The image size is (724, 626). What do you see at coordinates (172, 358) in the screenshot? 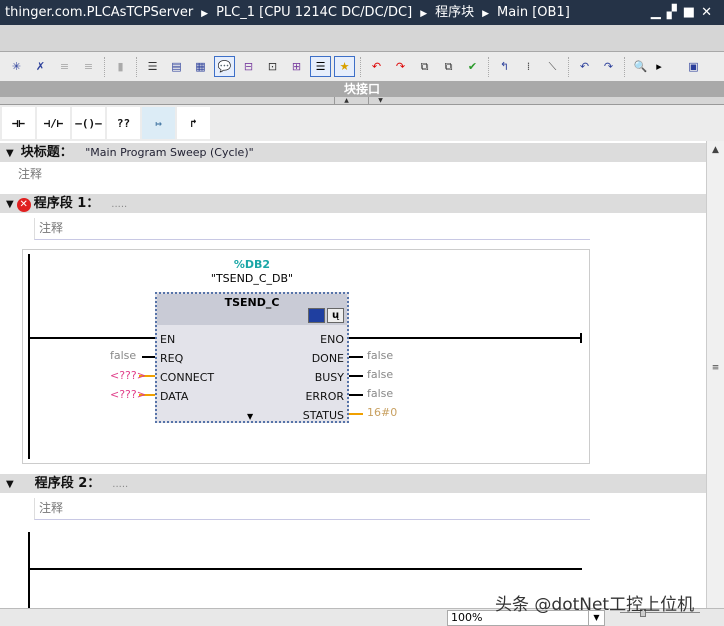
I see `pin-req: REQ` at bounding box center [172, 358].